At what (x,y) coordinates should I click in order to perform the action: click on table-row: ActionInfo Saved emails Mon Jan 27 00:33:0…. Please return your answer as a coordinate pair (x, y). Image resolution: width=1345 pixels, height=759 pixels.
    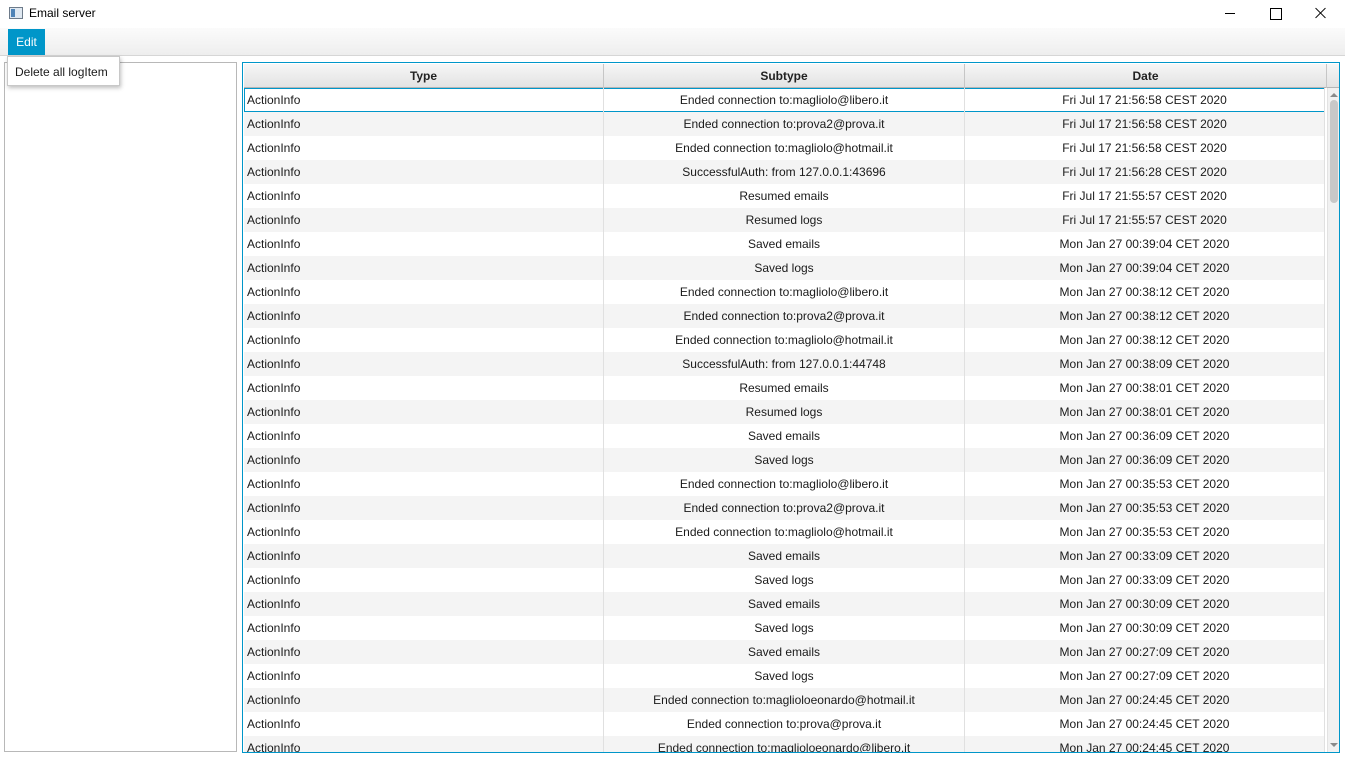
    Looking at the image, I should click on (784, 556).